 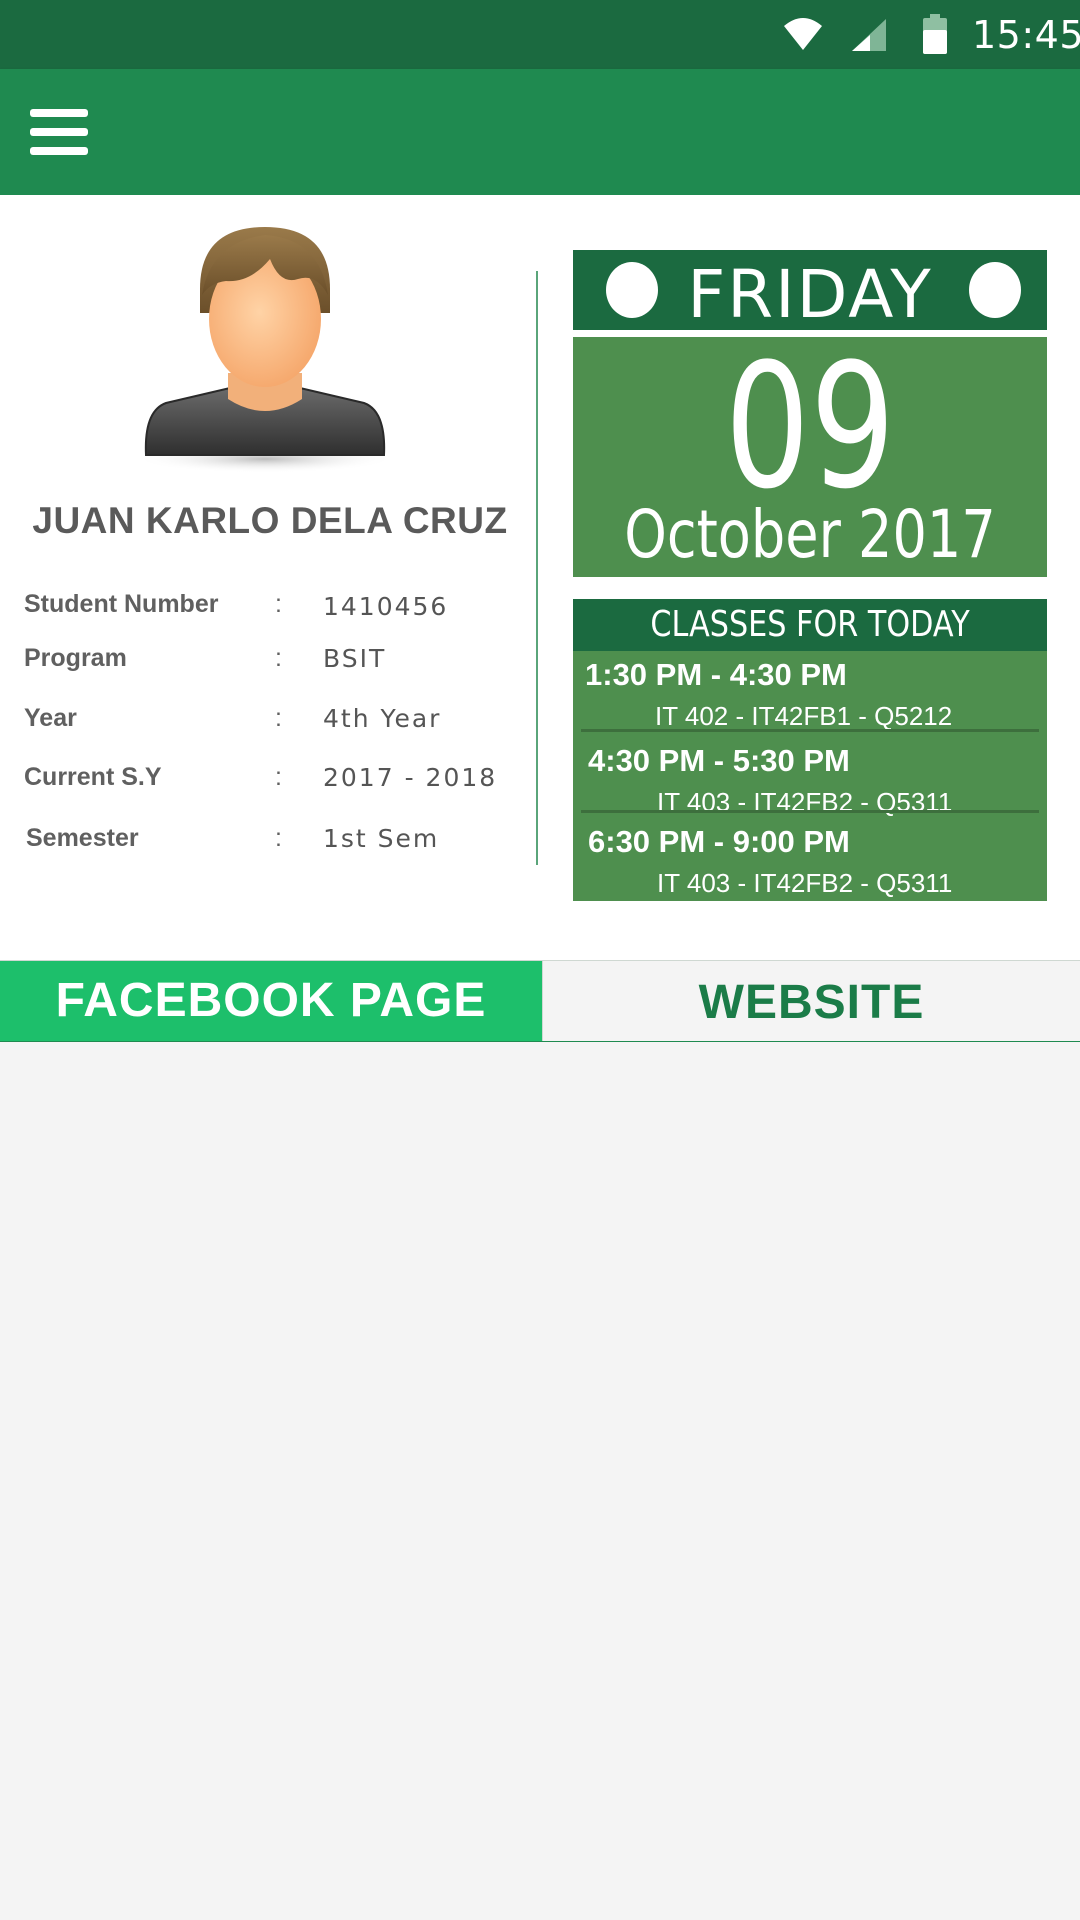 What do you see at coordinates (265, 724) in the screenshot?
I see `info-row-year: Year : 4th Year` at bounding box center [265, 724].